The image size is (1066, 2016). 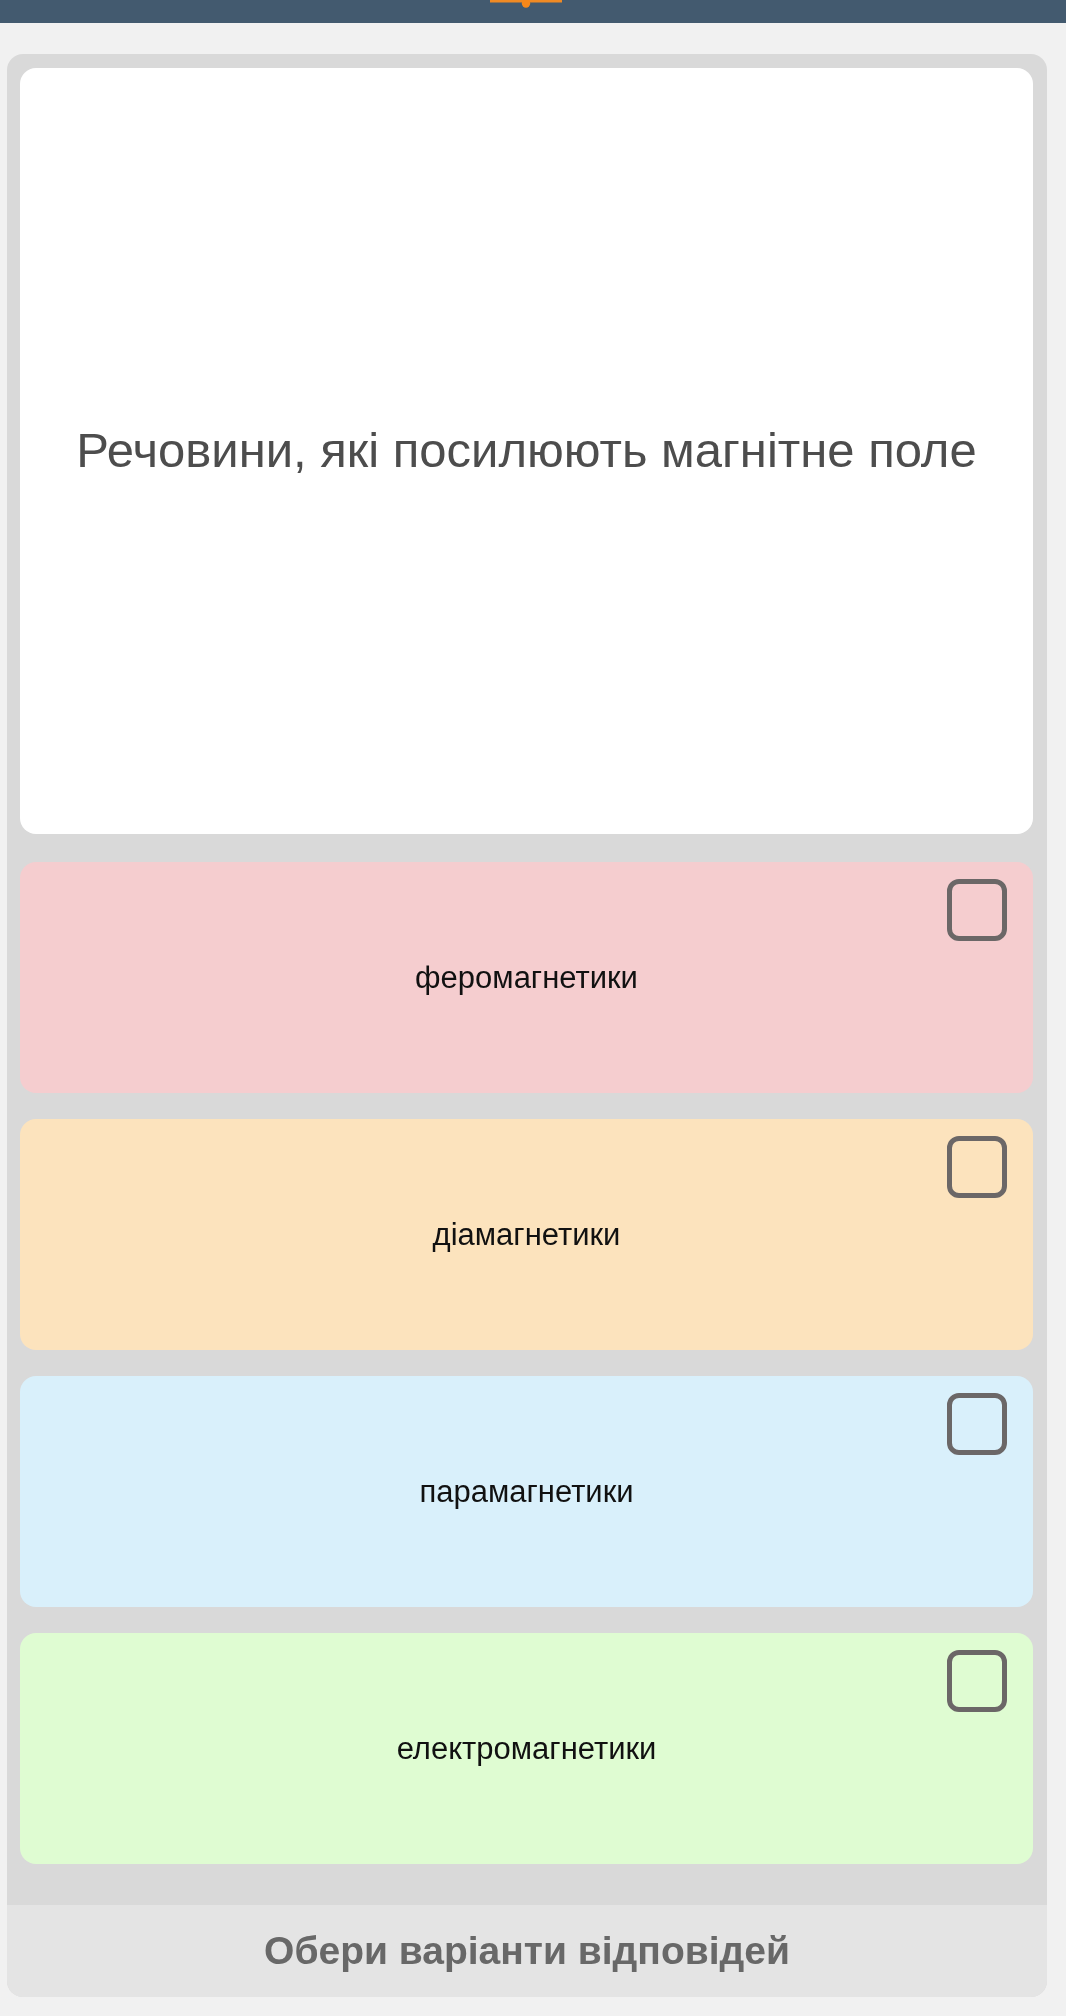 What do you see at coordinates (526, 450) in the screenshot?
I see `question-text: Речовини, які посилюють магнітне поле` at bounding box center [526, 450].